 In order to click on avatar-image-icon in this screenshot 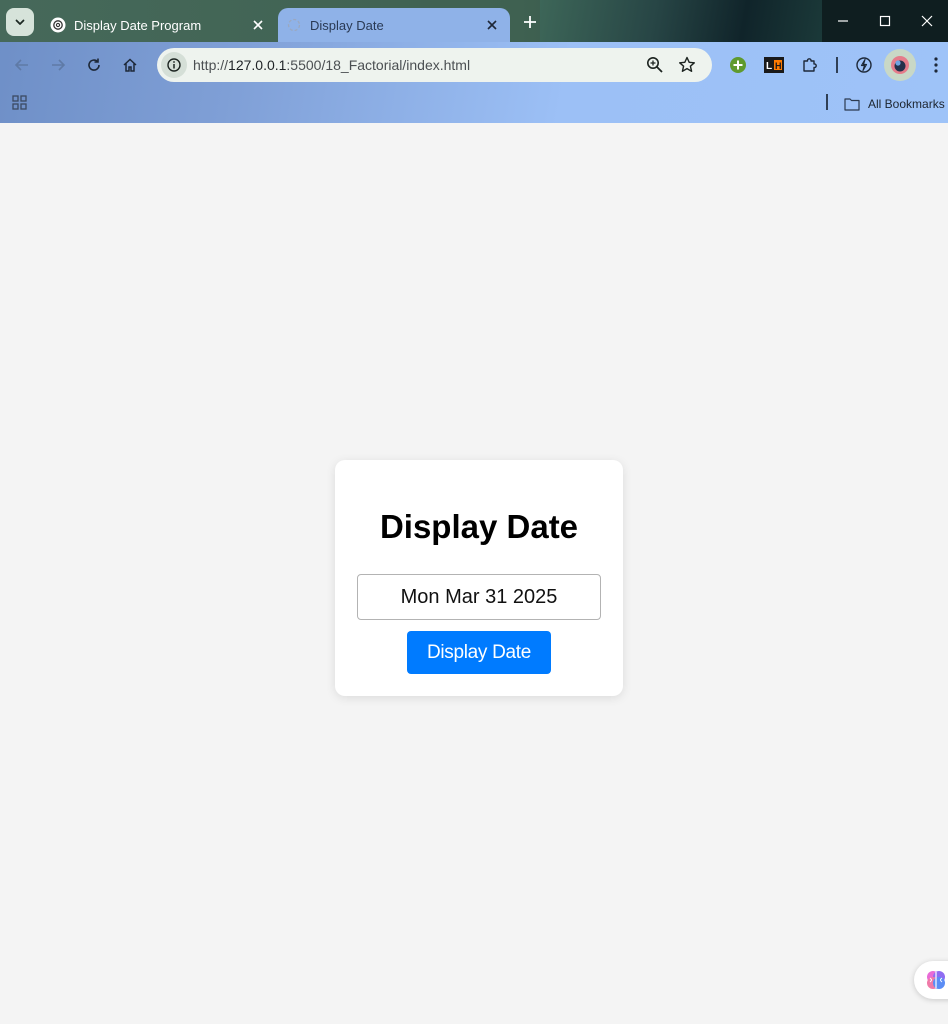, I will do `click(900, 65)`.